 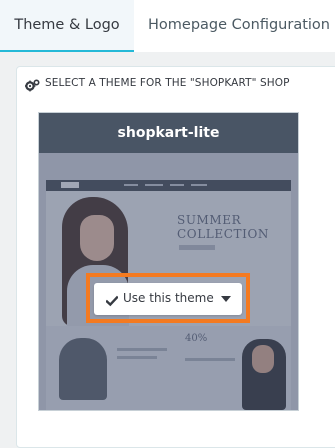 I want to click on check-icon, so click(x=112, y=299).